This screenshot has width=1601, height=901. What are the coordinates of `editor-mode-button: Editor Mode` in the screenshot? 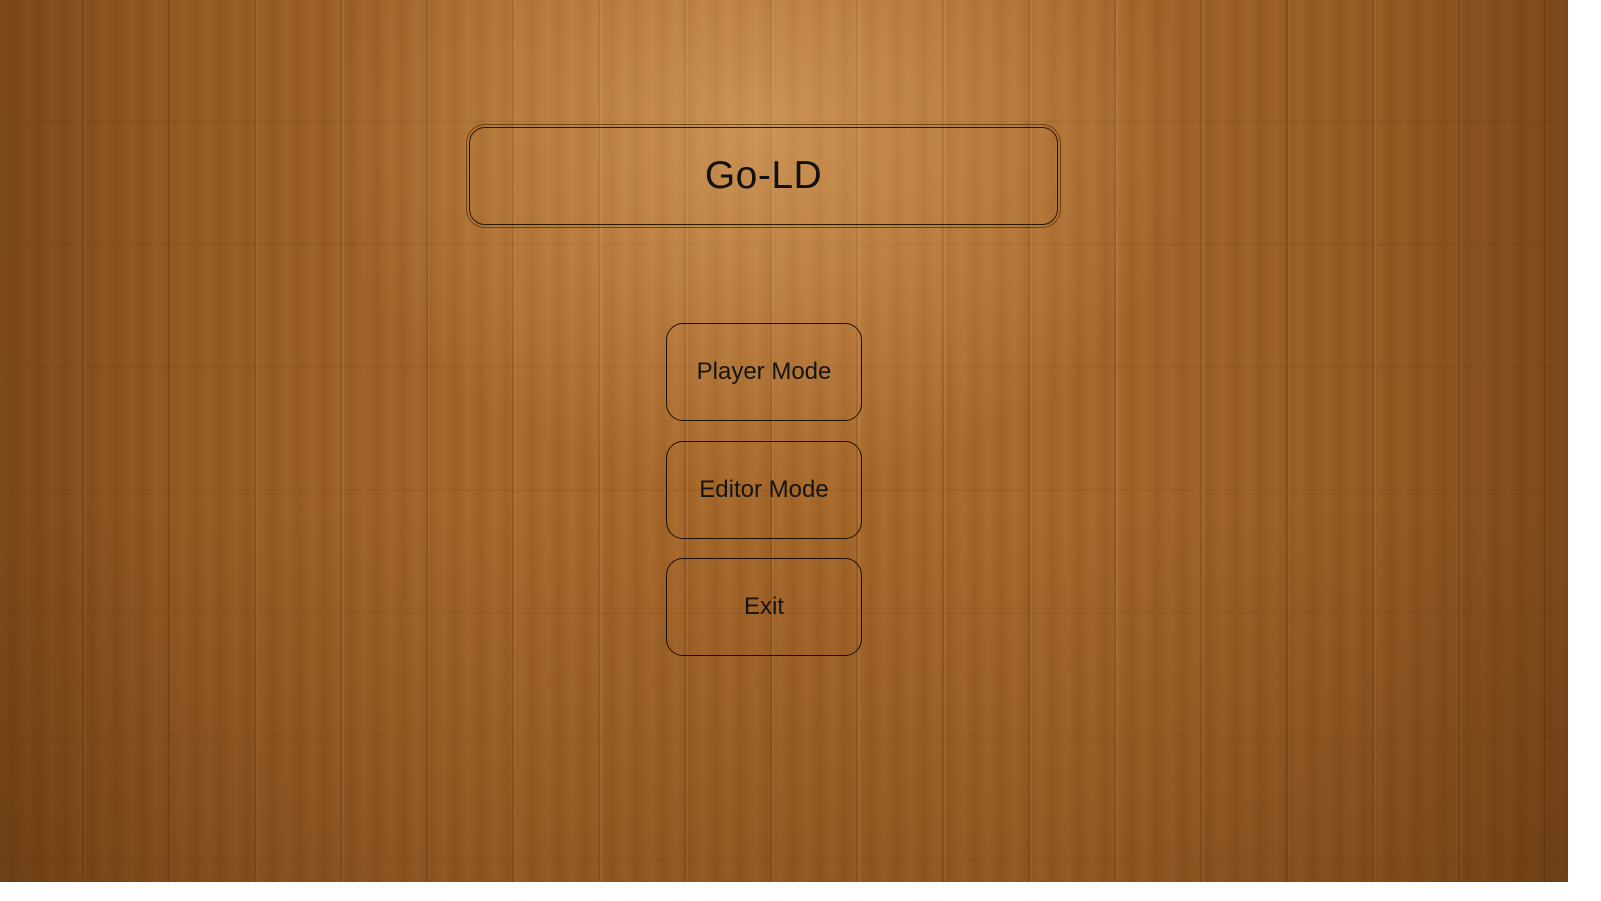 It's located at (764, 490).